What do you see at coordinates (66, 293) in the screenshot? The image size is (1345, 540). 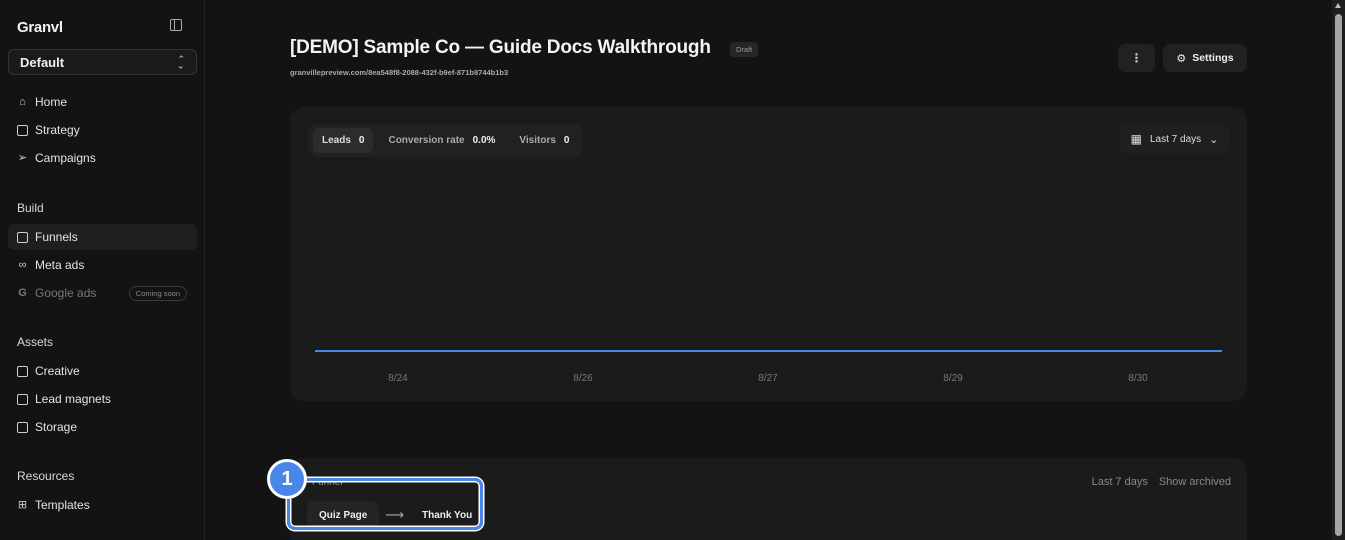 I see `sidebar-item-label: Google ads` at bounding box center [66, 293].